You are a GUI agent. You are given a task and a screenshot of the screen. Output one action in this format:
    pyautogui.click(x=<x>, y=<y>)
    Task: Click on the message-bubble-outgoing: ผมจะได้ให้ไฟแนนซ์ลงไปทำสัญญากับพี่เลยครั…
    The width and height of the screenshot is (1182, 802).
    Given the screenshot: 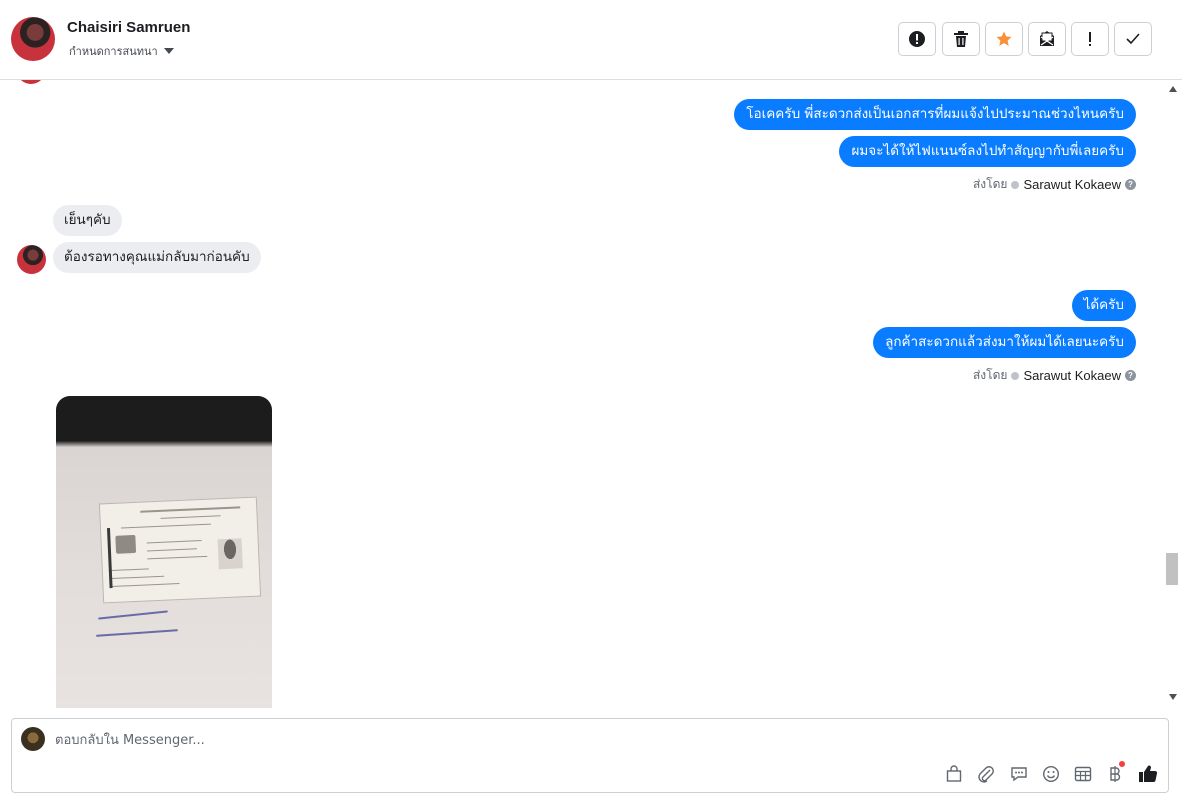 What is the action you would take?
    pyautogui.click(x=987, y=151)
    